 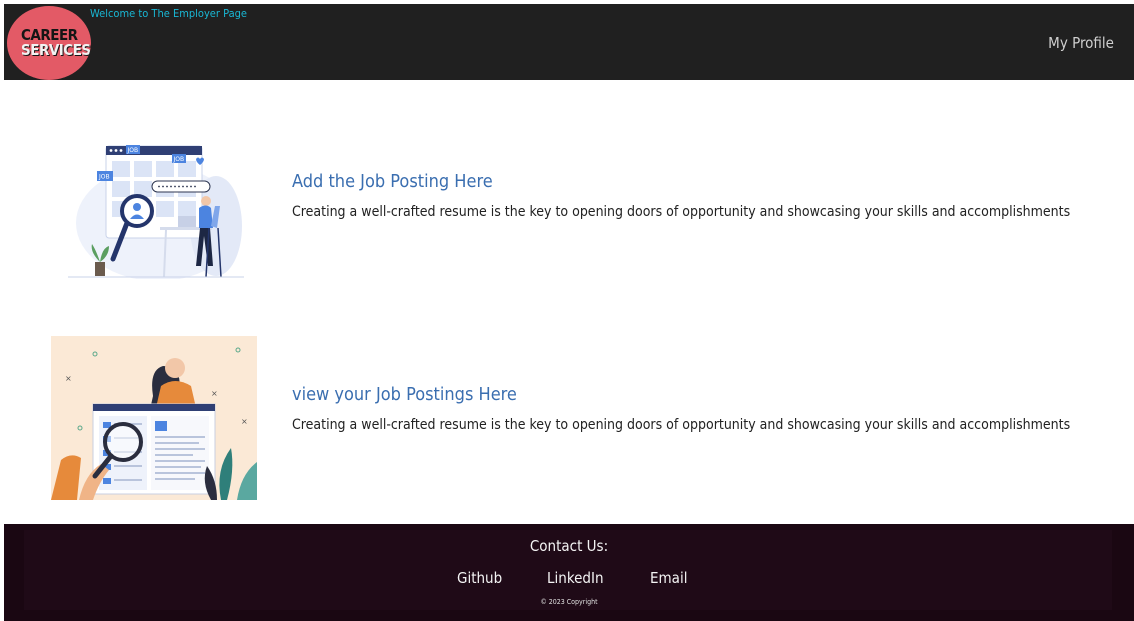 I want to click on add-job-posting-link: Add the Job Posting Here, so click(x=392, y=181).